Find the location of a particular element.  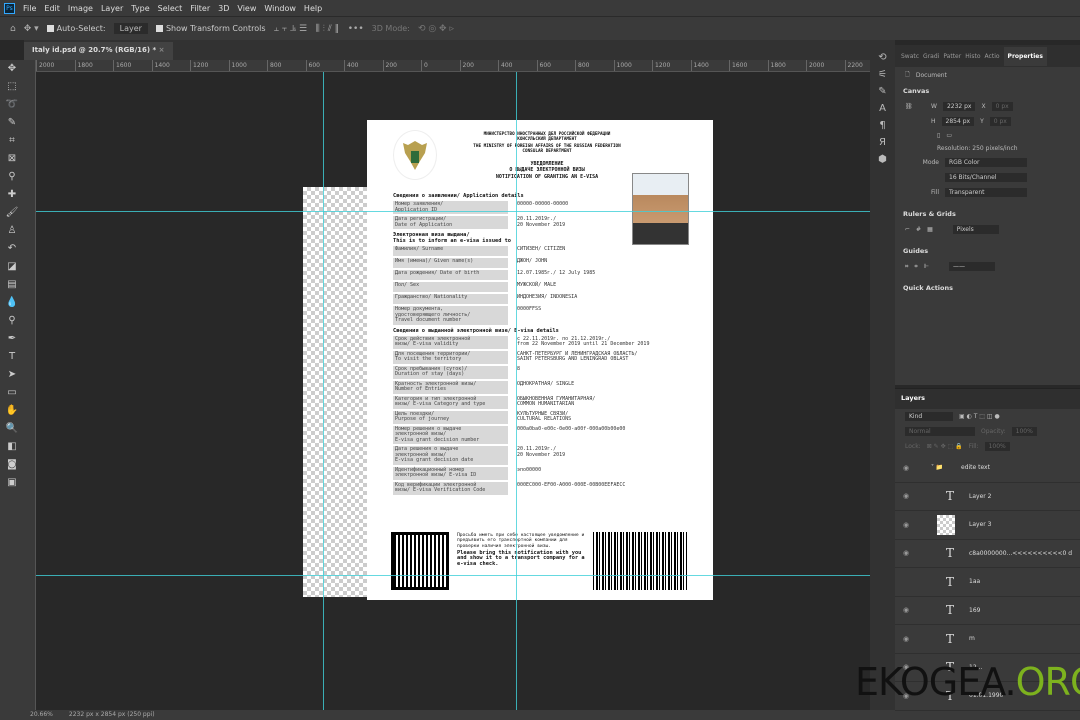

layer-row: ◉ T Layer 2 is located at coordinates (987, 497).